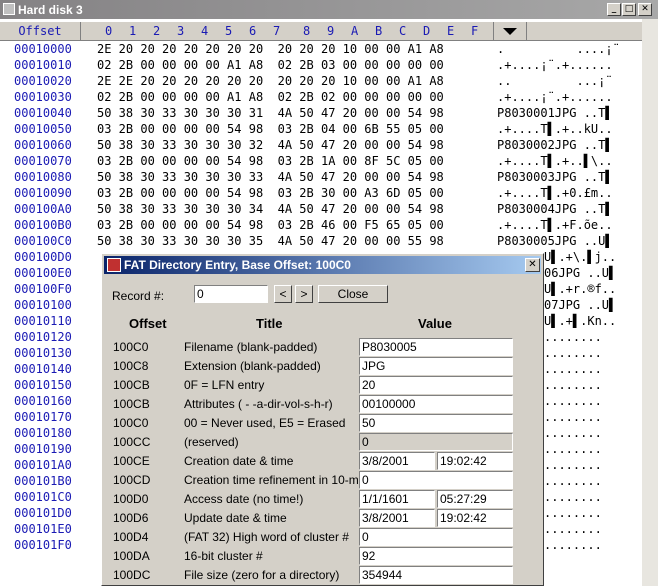 This screenshot has width=658, height=586. I want to click on hex-col-8: 8, so click(307, 31).